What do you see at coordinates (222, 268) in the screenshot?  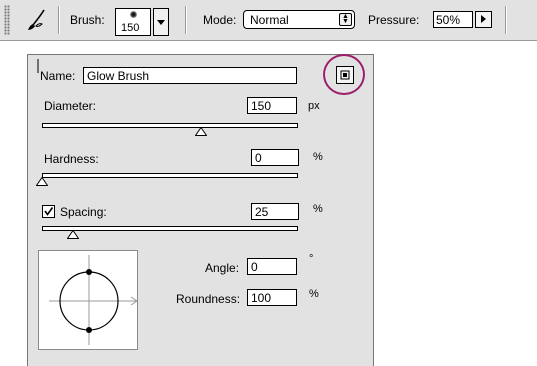 I see `angle-label: Angle:` at bounding box center [222, 268].